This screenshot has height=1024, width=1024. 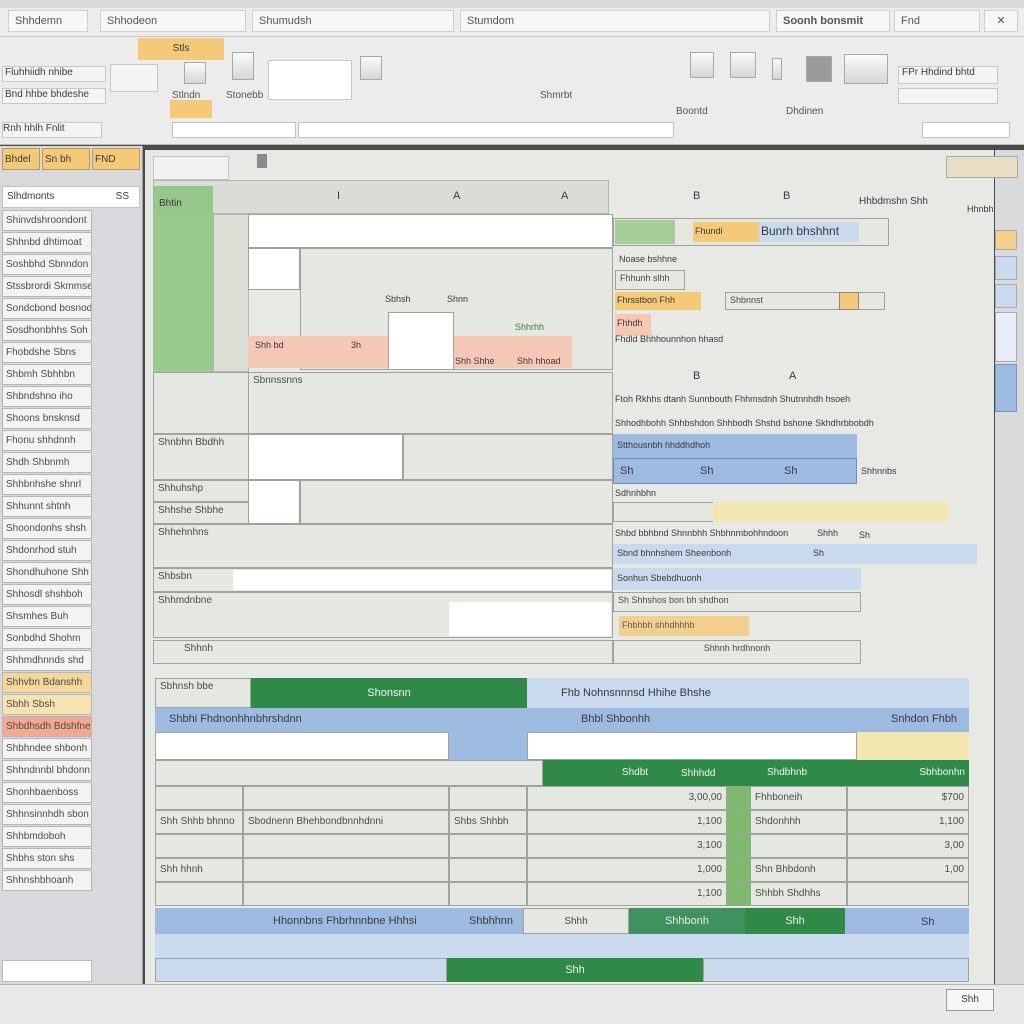 I want to click on line-row-yellow, so click(x=831, y=512).